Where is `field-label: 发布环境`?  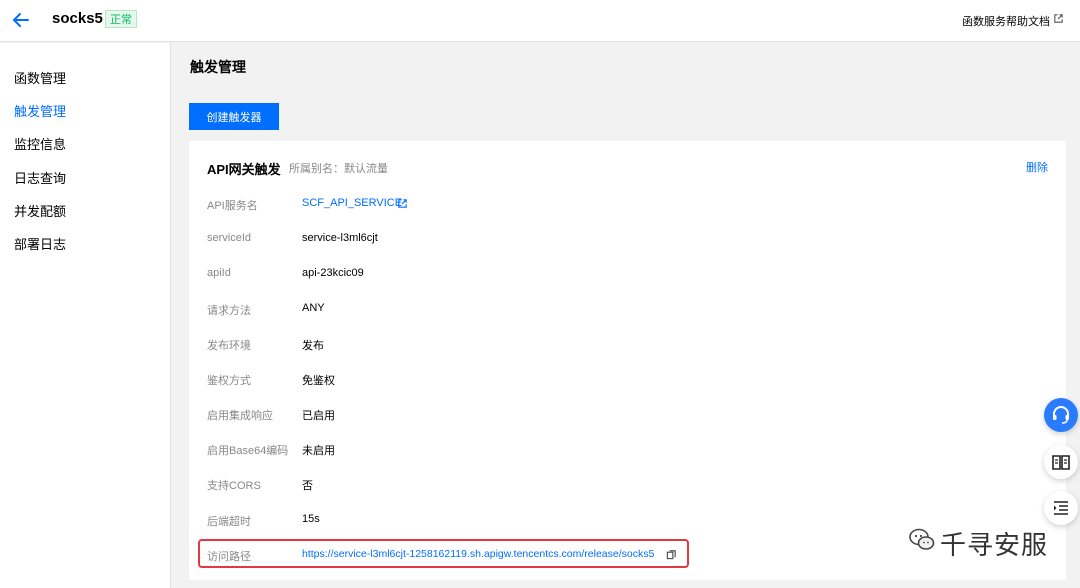
field-label: 发布环境 is located at coordinates (229, 346).